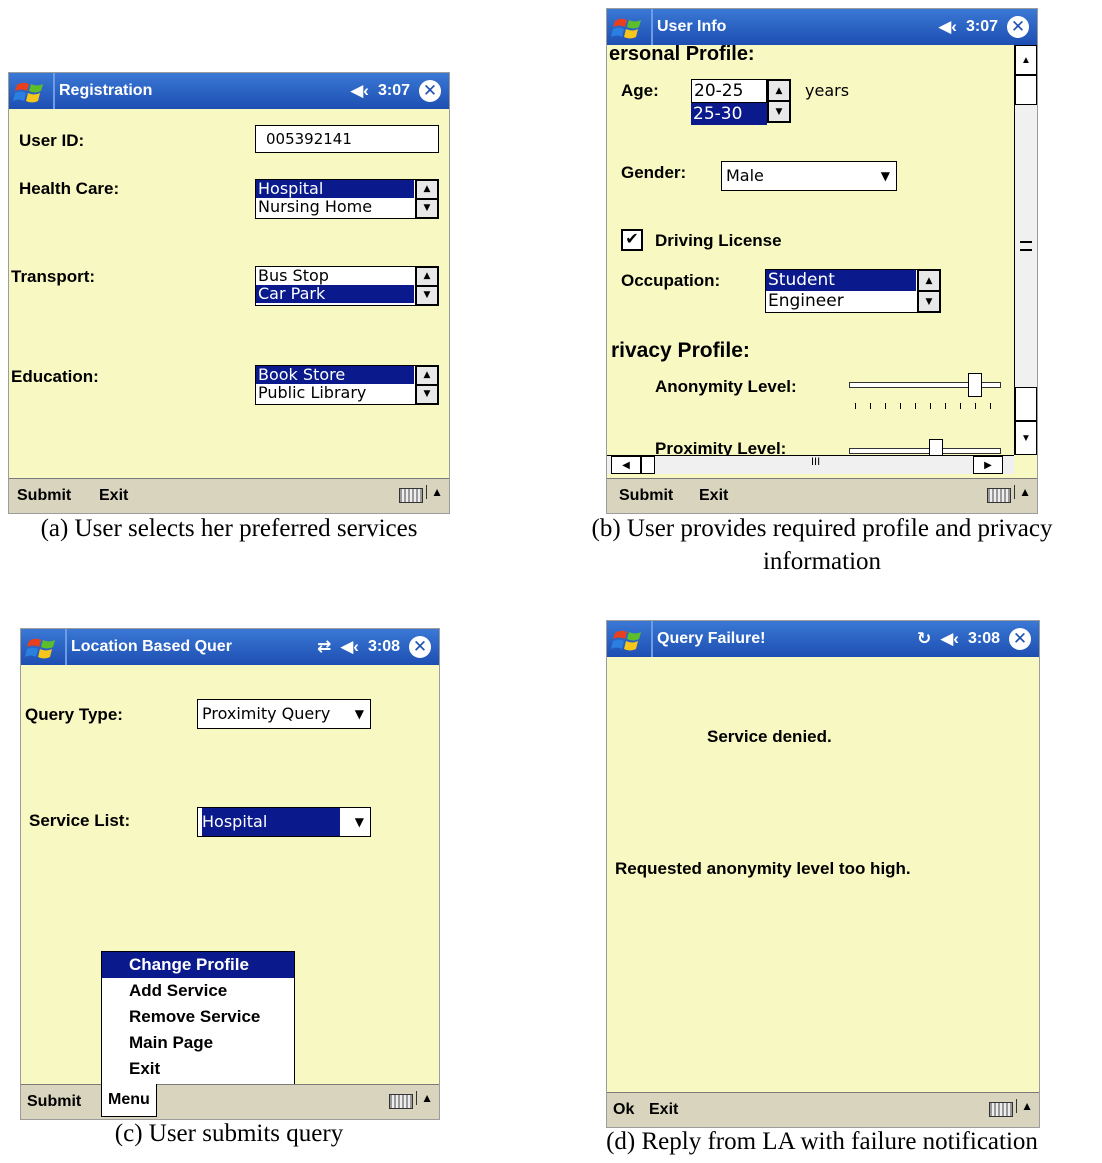  Describe the element at coordinates (823, 639) in the screenshot. I see `title-bar: Query Failure! ↻ ◀‹ 3:08 ✕` at that location.